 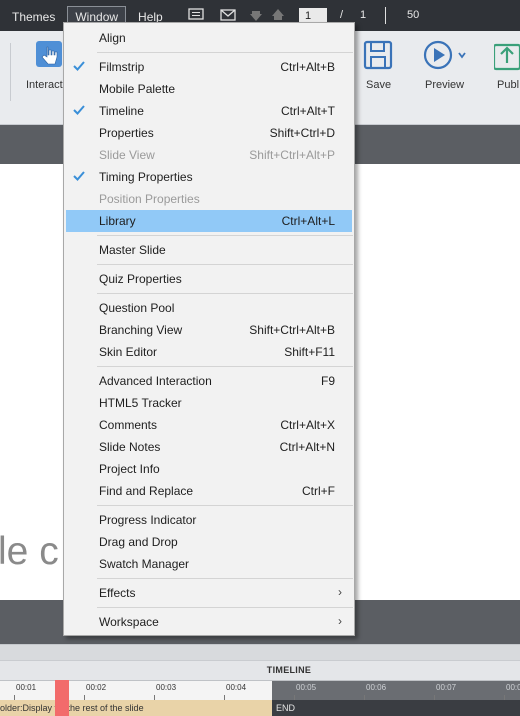 What do you see at coordinates (209, 447) in the screenshot?
I see `menu-item-slide-notes: Slide Notes Ctrl+Alt+N` at bounding box center [209, 447].